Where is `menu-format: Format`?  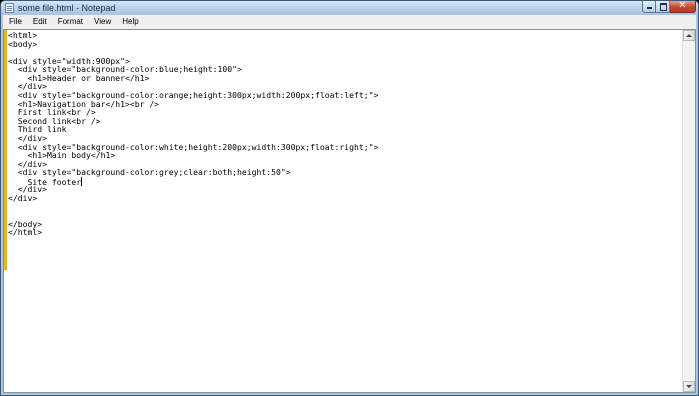
menu-format: Format is located at coordinates (70, 22).